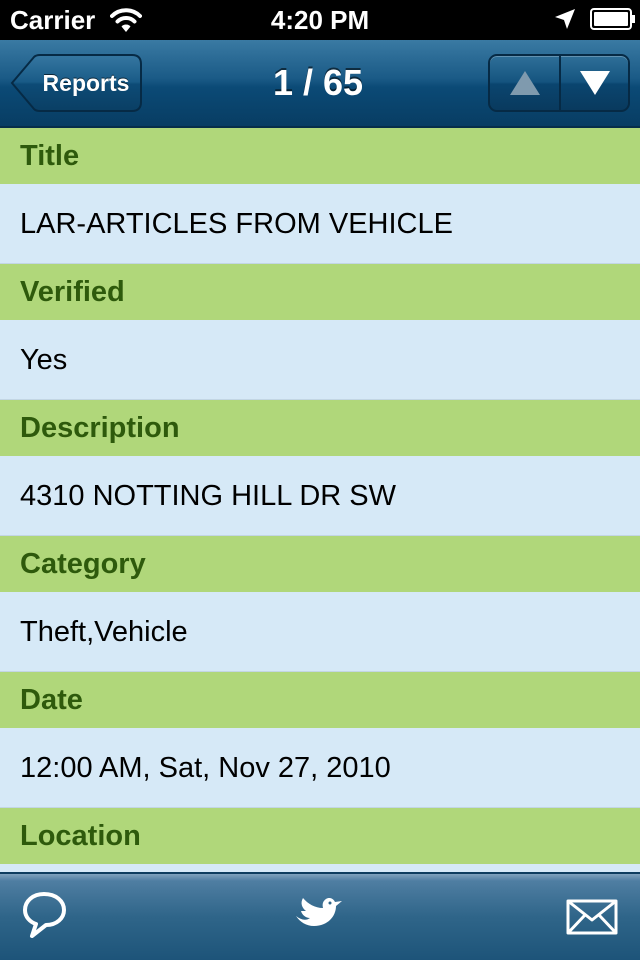  What do you see at coordinates (320, 156) in the screenshot?
I see `field-label-title: Title` at bounding box center [320, 156].